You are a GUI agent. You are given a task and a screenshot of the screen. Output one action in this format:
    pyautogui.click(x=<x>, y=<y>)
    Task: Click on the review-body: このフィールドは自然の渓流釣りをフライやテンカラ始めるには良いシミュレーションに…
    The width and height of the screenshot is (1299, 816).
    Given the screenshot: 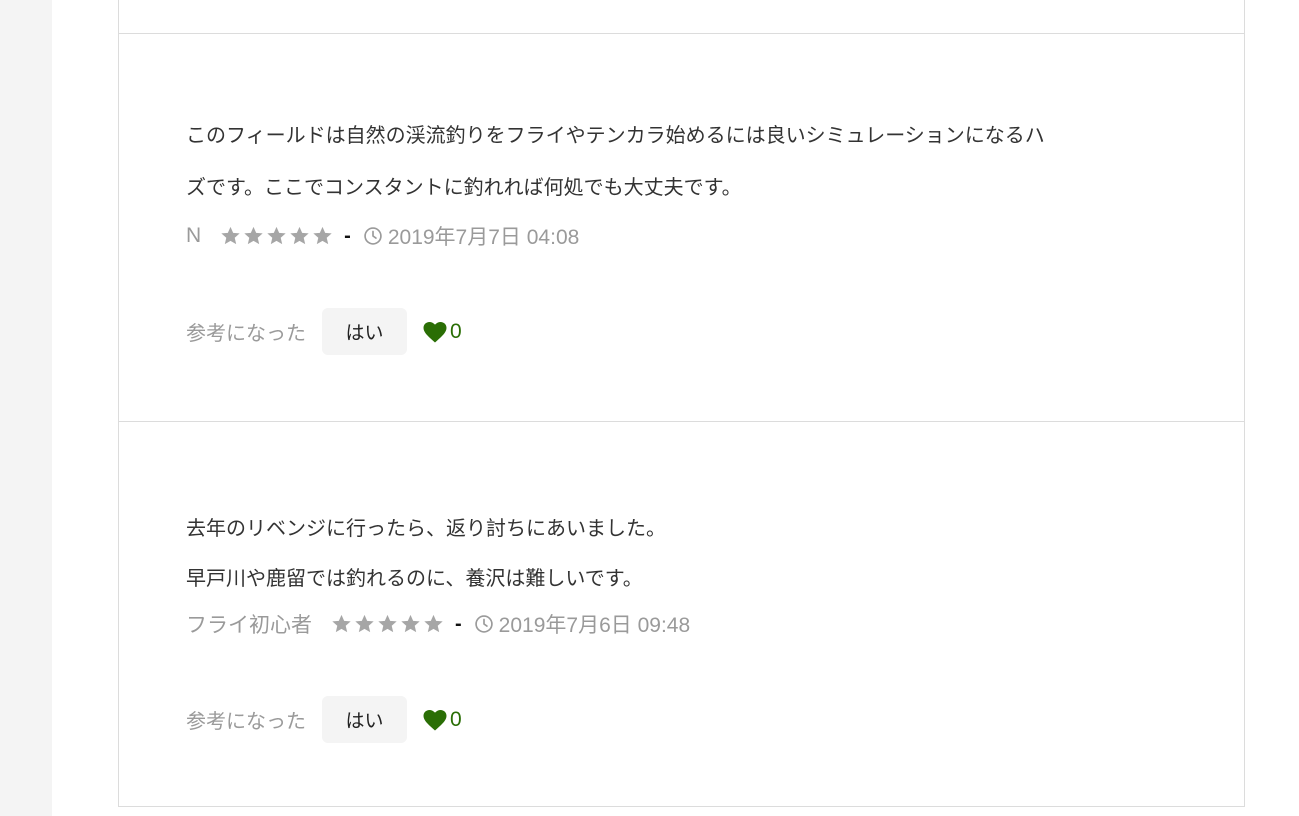 What is the action you would take?
    pyautogui.click(x=686, y=161)
    